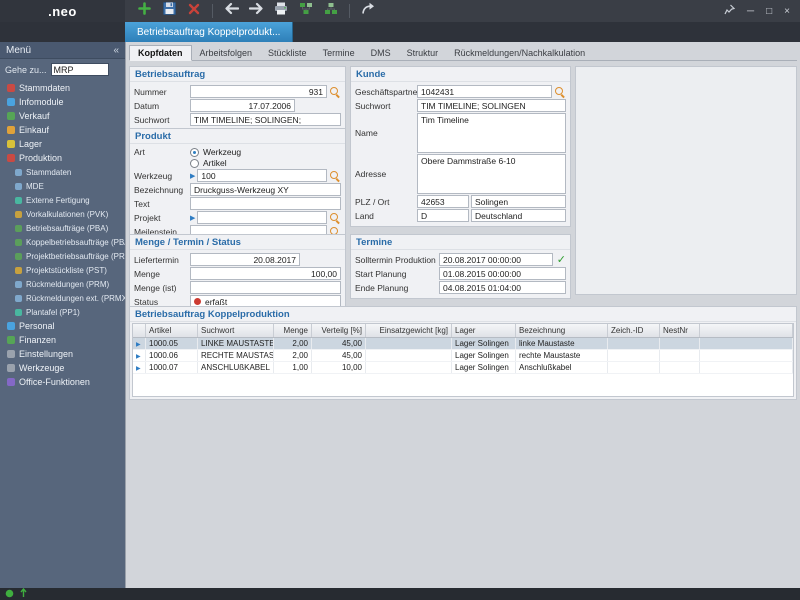 The image size is (800, 600). Describe the element at coordinates (62, 172) in the screenshot. I see `sidebar-subitem-stammdaten: Stammdaten` at that location.